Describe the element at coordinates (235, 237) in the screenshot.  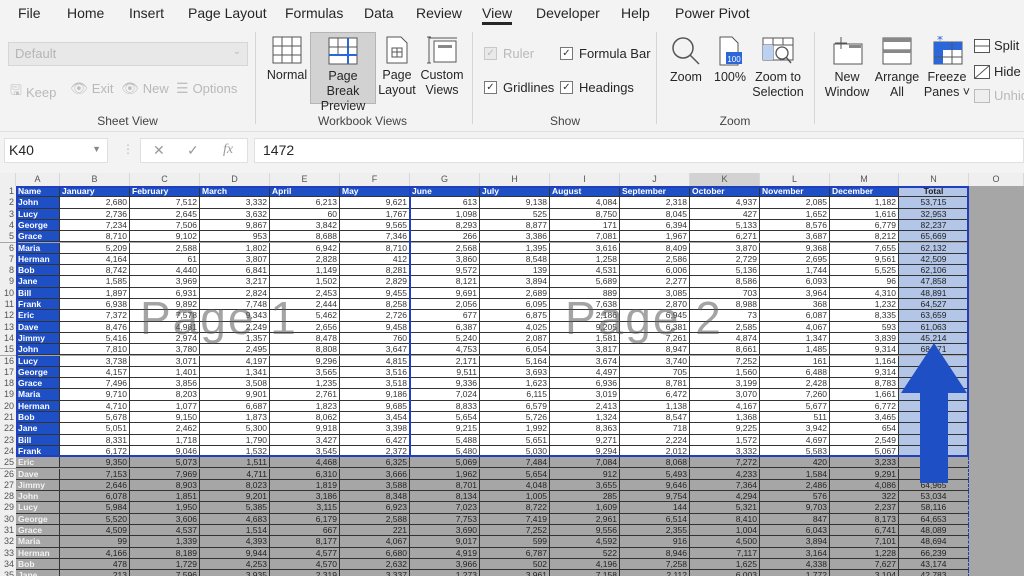
I see `value-cell: 953` at that location.